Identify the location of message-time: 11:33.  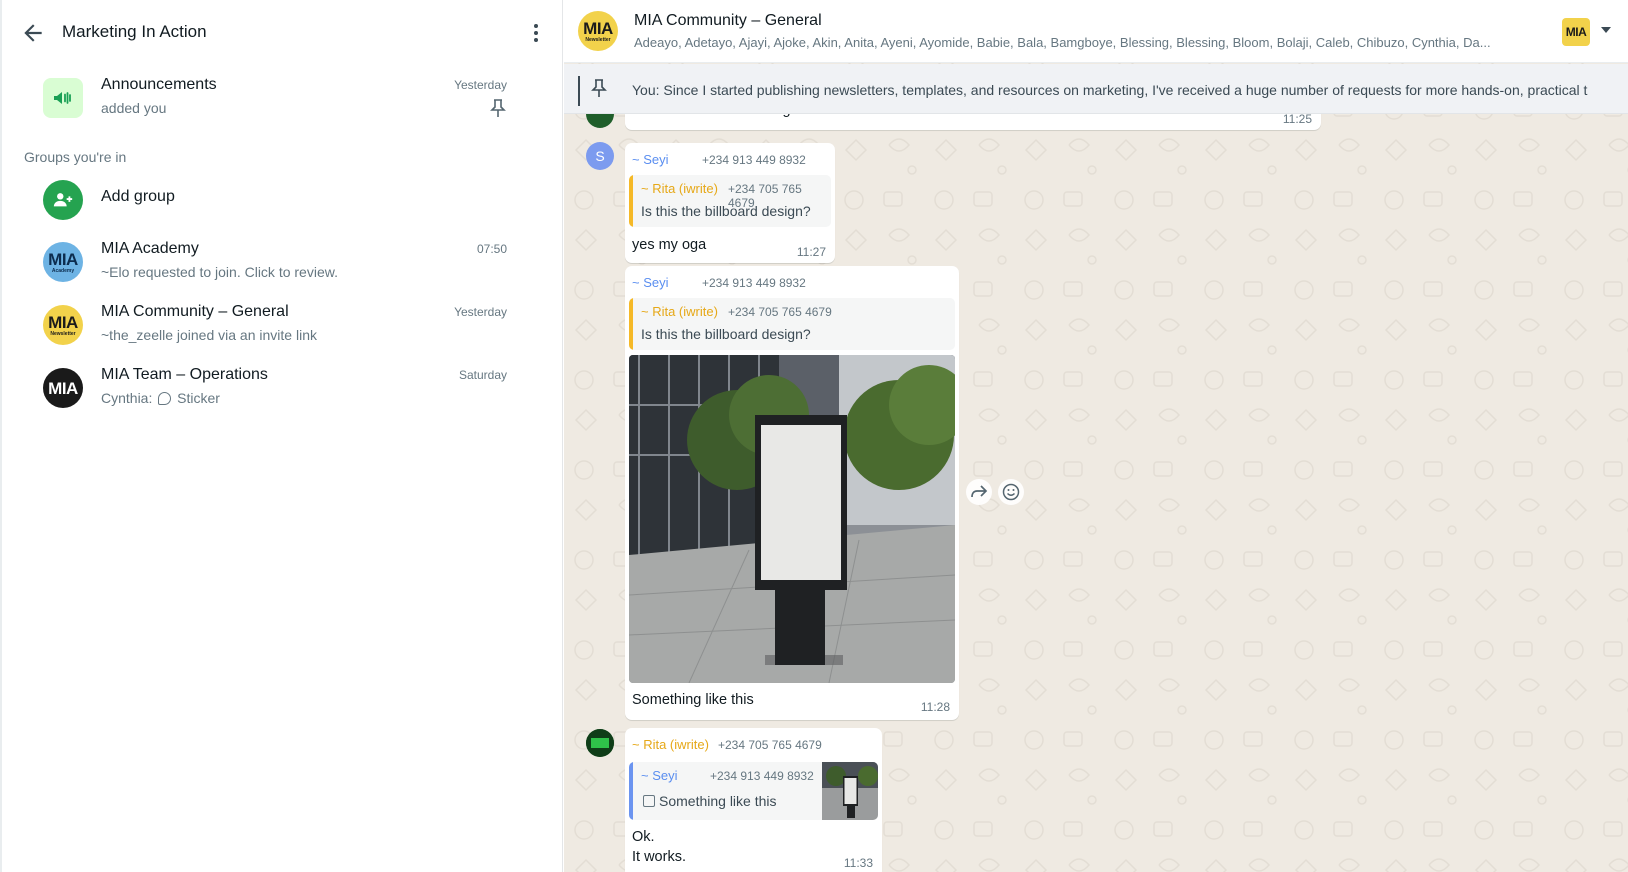
(858, 863).